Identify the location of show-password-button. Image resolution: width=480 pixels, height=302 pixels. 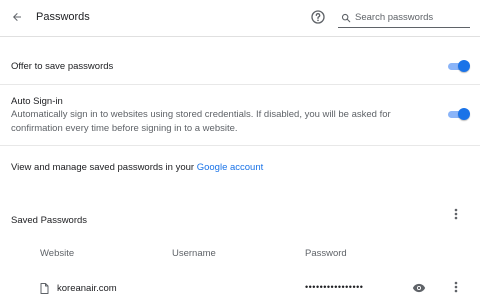
(419, 288).